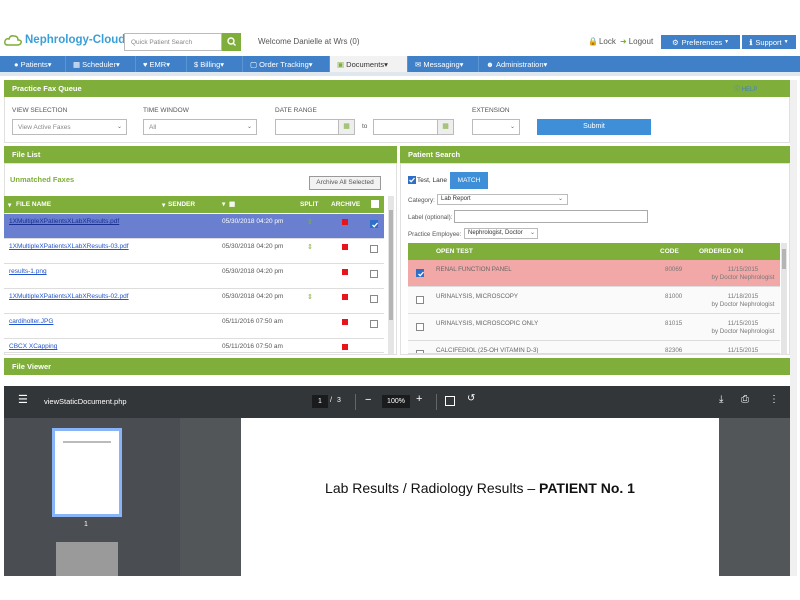  What do you see at coordinates (69, 322) in the screenshot?
I see `file-name-link: cardiholter.JPG` at bounding box center [69, 322].